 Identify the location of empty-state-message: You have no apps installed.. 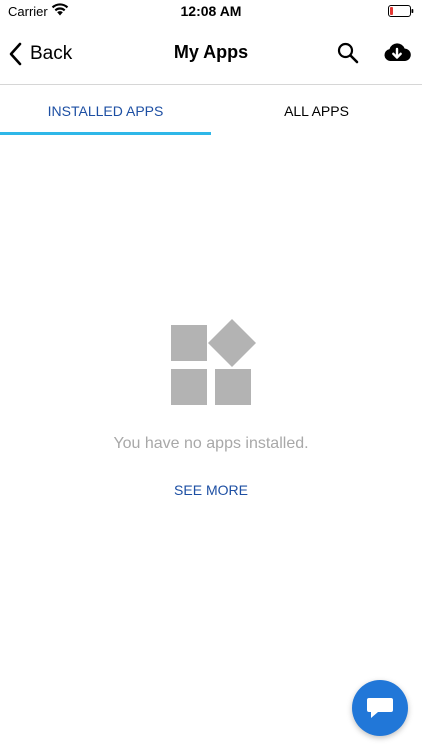
(211, 443).